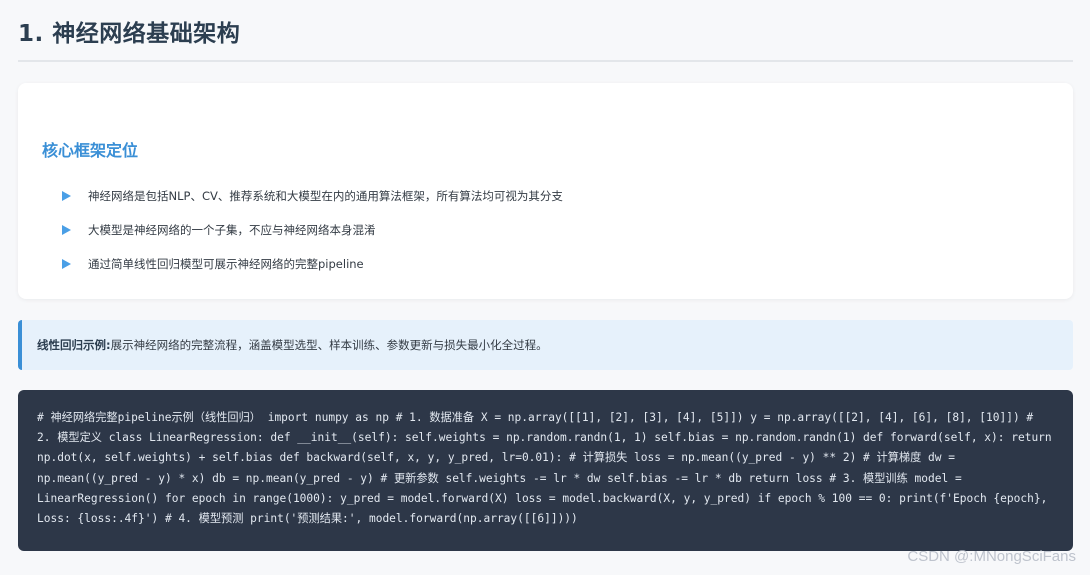 The width and height of the screenshot is (1090, 575). Describe the element at coordinates (129, 34) in the screenshot. I see `section-title: 1. 神经网络基础架构` at that location.